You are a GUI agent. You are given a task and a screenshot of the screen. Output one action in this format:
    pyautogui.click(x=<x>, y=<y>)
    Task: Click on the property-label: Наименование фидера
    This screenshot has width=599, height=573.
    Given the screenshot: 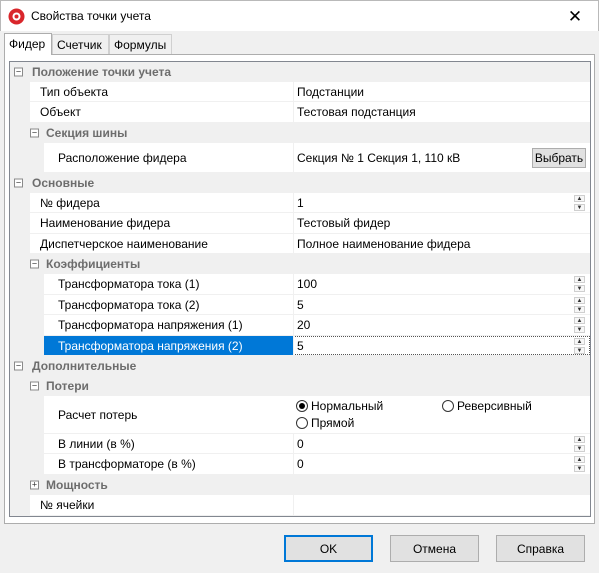 What is the action you would take?
    pyautogui.click(x=105, y=223)
    